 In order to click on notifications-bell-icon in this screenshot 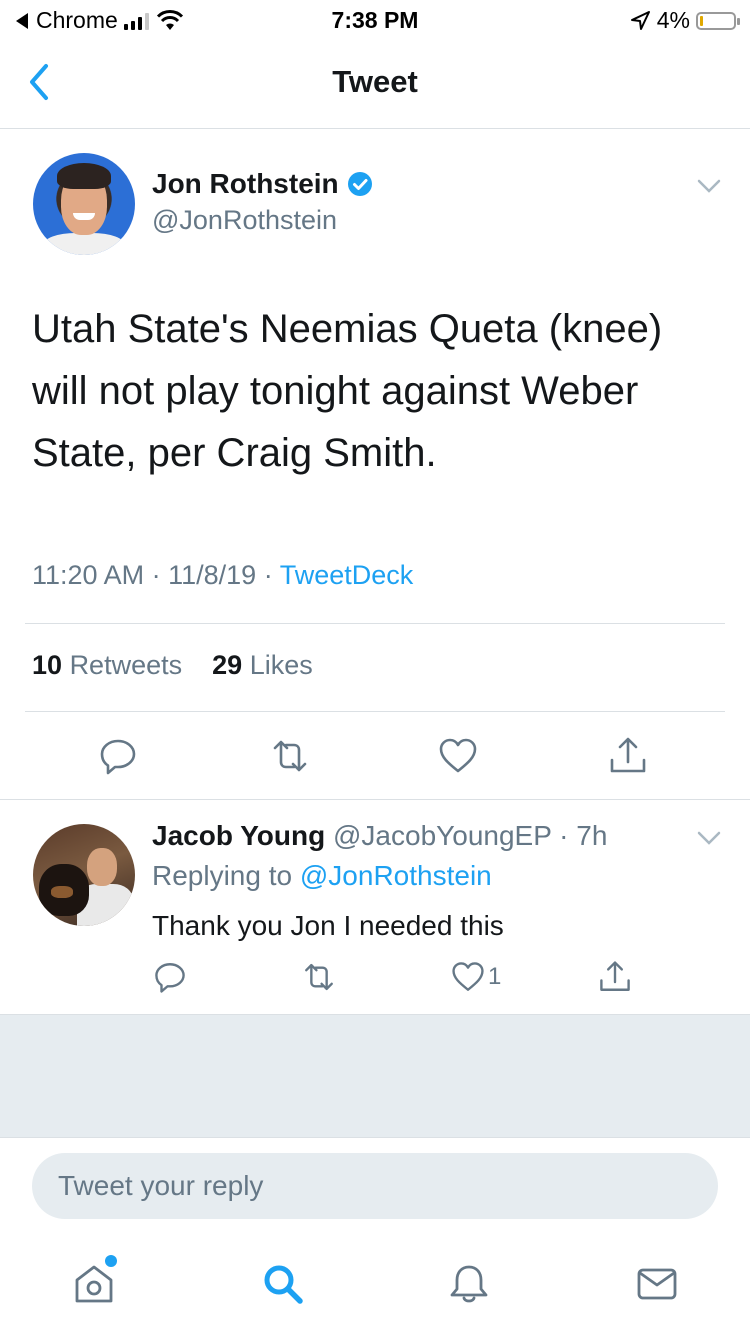, I will do `click(469, 1284)`.